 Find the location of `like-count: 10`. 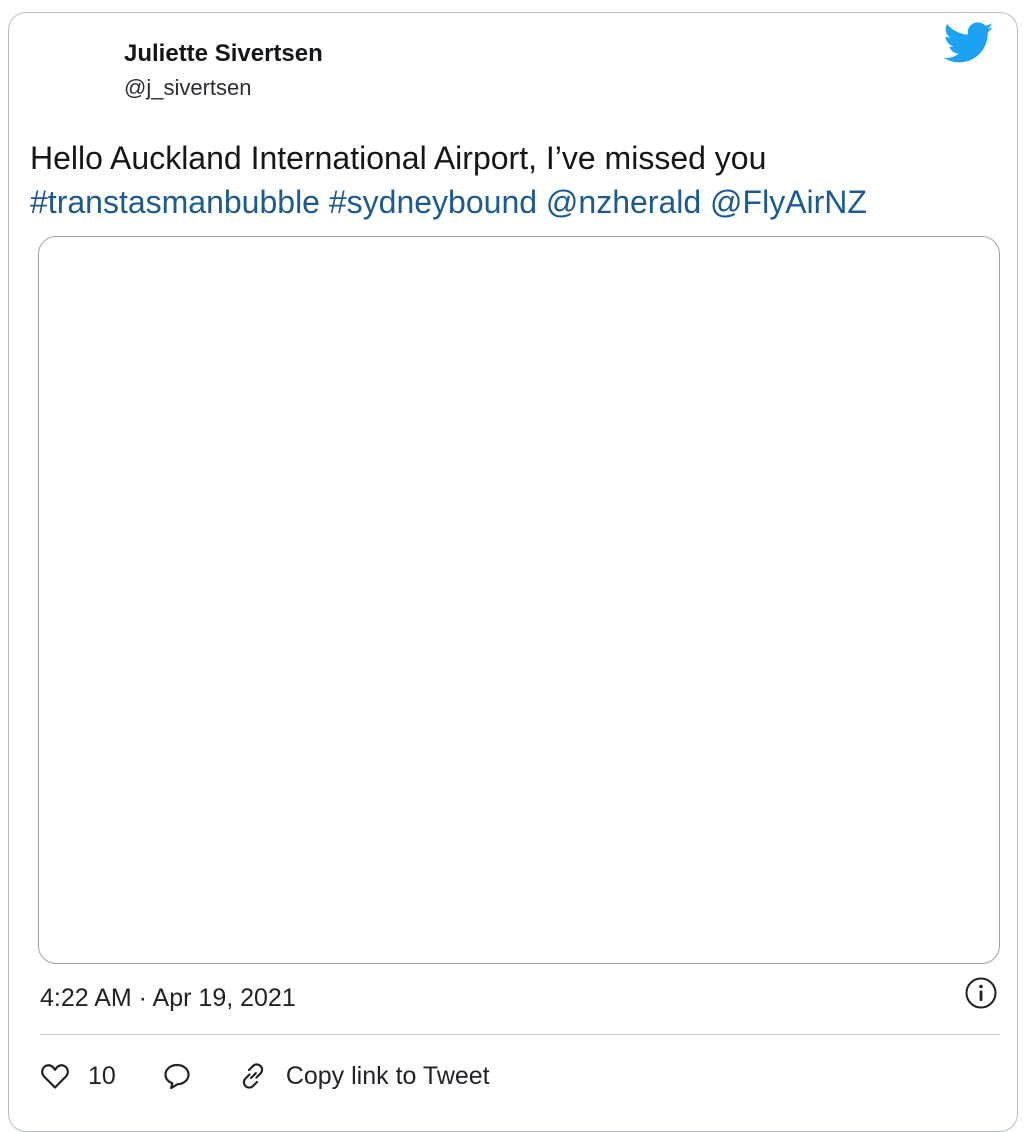

like-count: 10 is located at coordinates (102, 1075).